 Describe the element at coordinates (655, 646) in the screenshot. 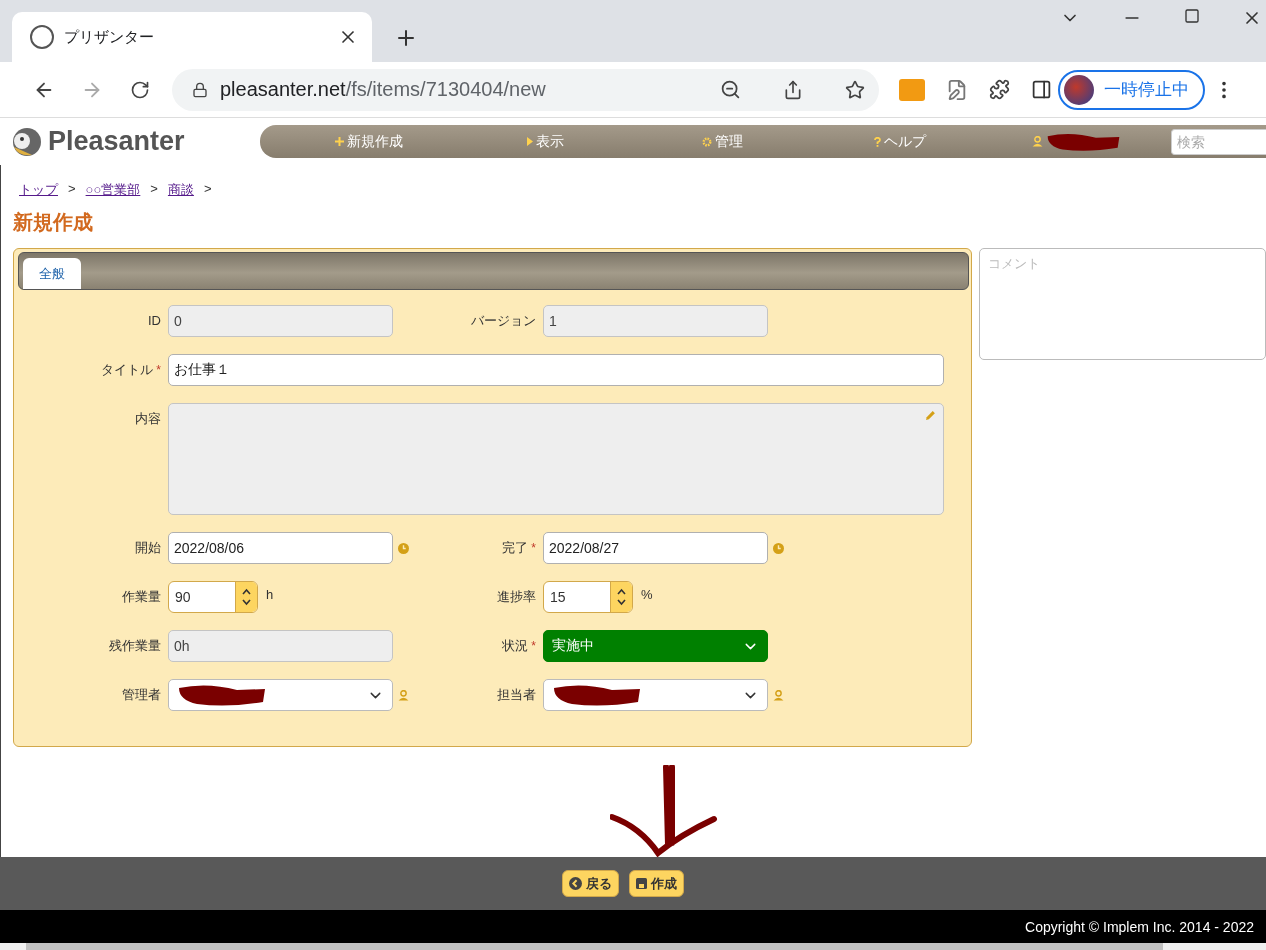

I see `status-select: 実施中` at that location.